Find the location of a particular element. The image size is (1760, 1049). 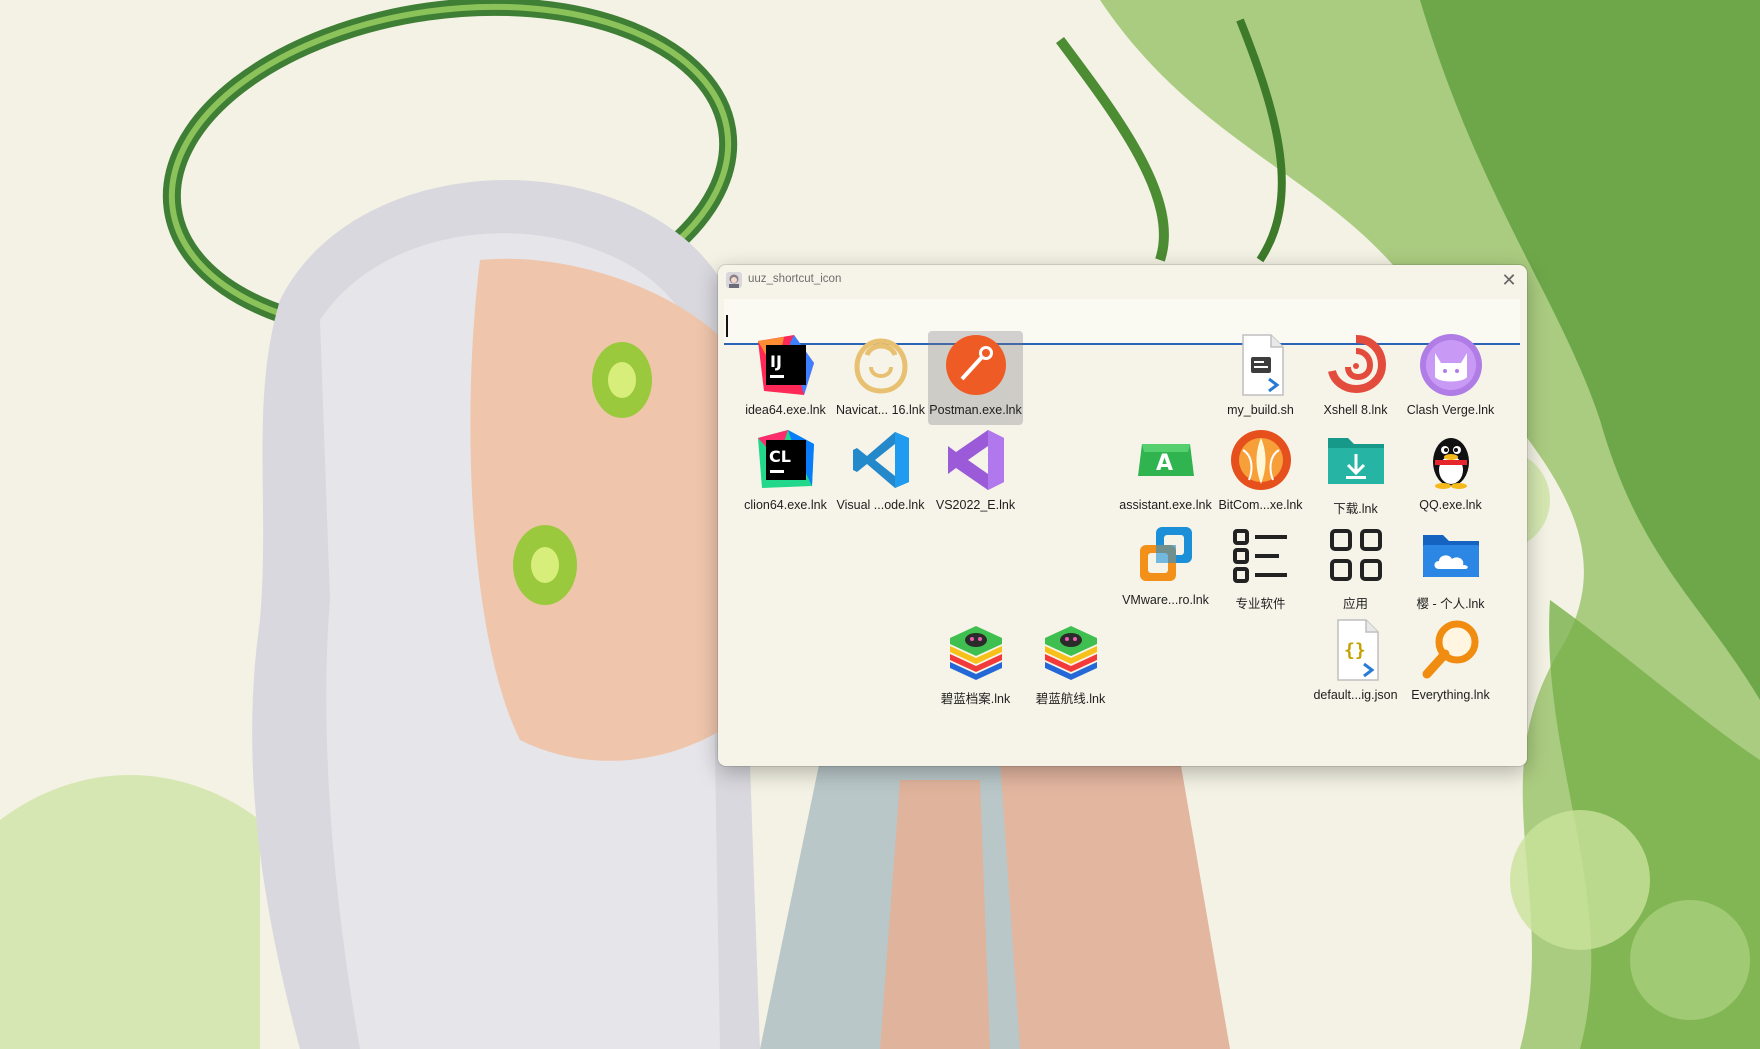

shortcut-clion64: CL clion64.exe.lnk is located at coordinates (785, 473).